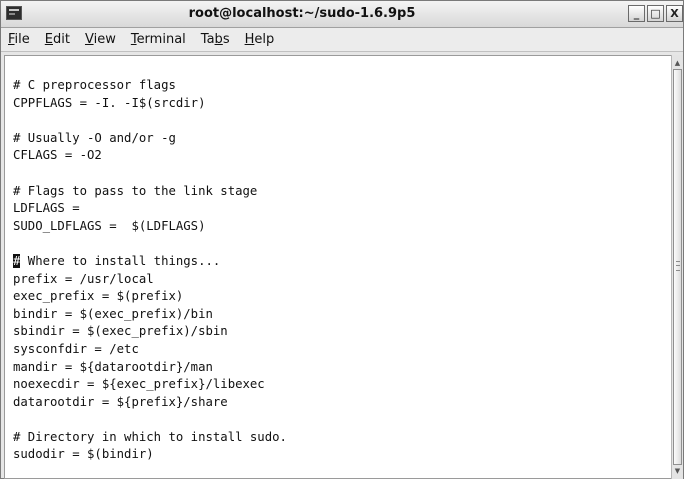  What do you see at coordinates (135, 190) in the screenshot?
I see `terminal-line: # Flags to pass to the link stage` at bounding box center [135, 190].